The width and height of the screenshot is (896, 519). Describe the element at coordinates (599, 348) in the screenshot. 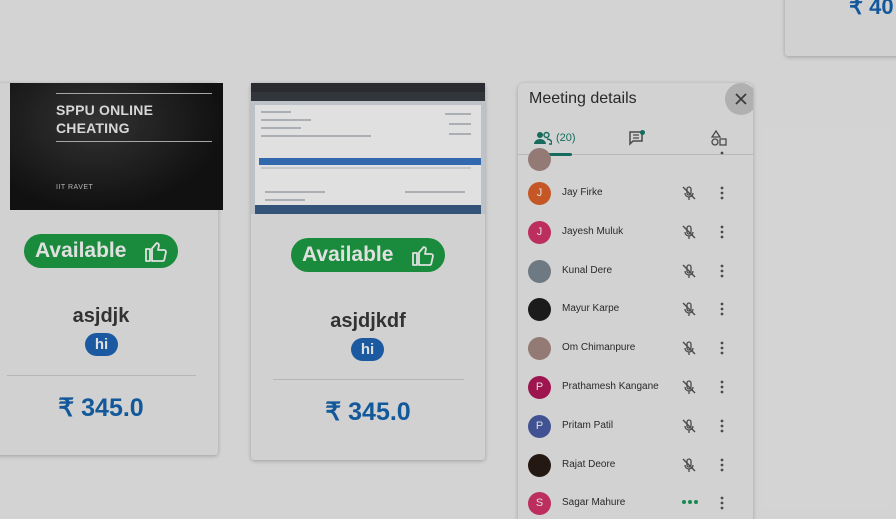

I see `participant-name: Om Chimanpure` at that location.